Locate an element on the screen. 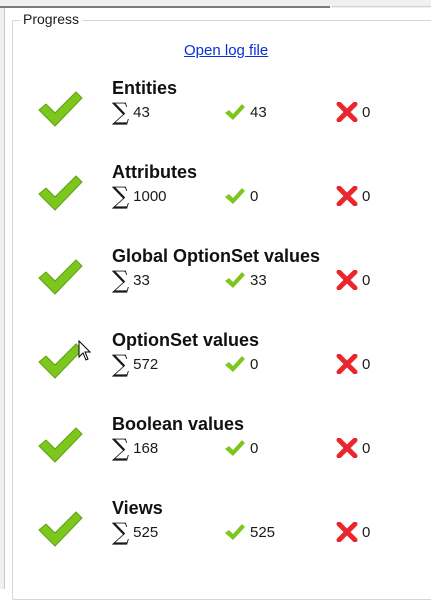 The width and height of the screenshot is (431, 600). section-global-optionset-values: Global OptionSet values ∑ 33 33 0 is located at coordinates (215, 288).